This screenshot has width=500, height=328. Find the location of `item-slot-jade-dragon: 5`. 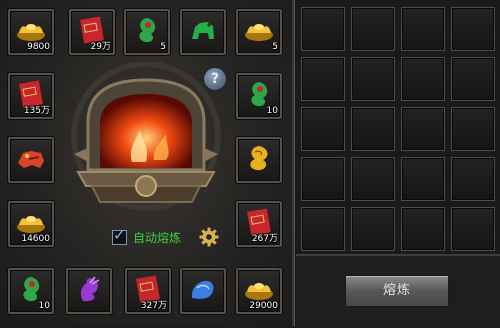

item-slot-jade-dragon: 5 is located at coordinates (147, 32).